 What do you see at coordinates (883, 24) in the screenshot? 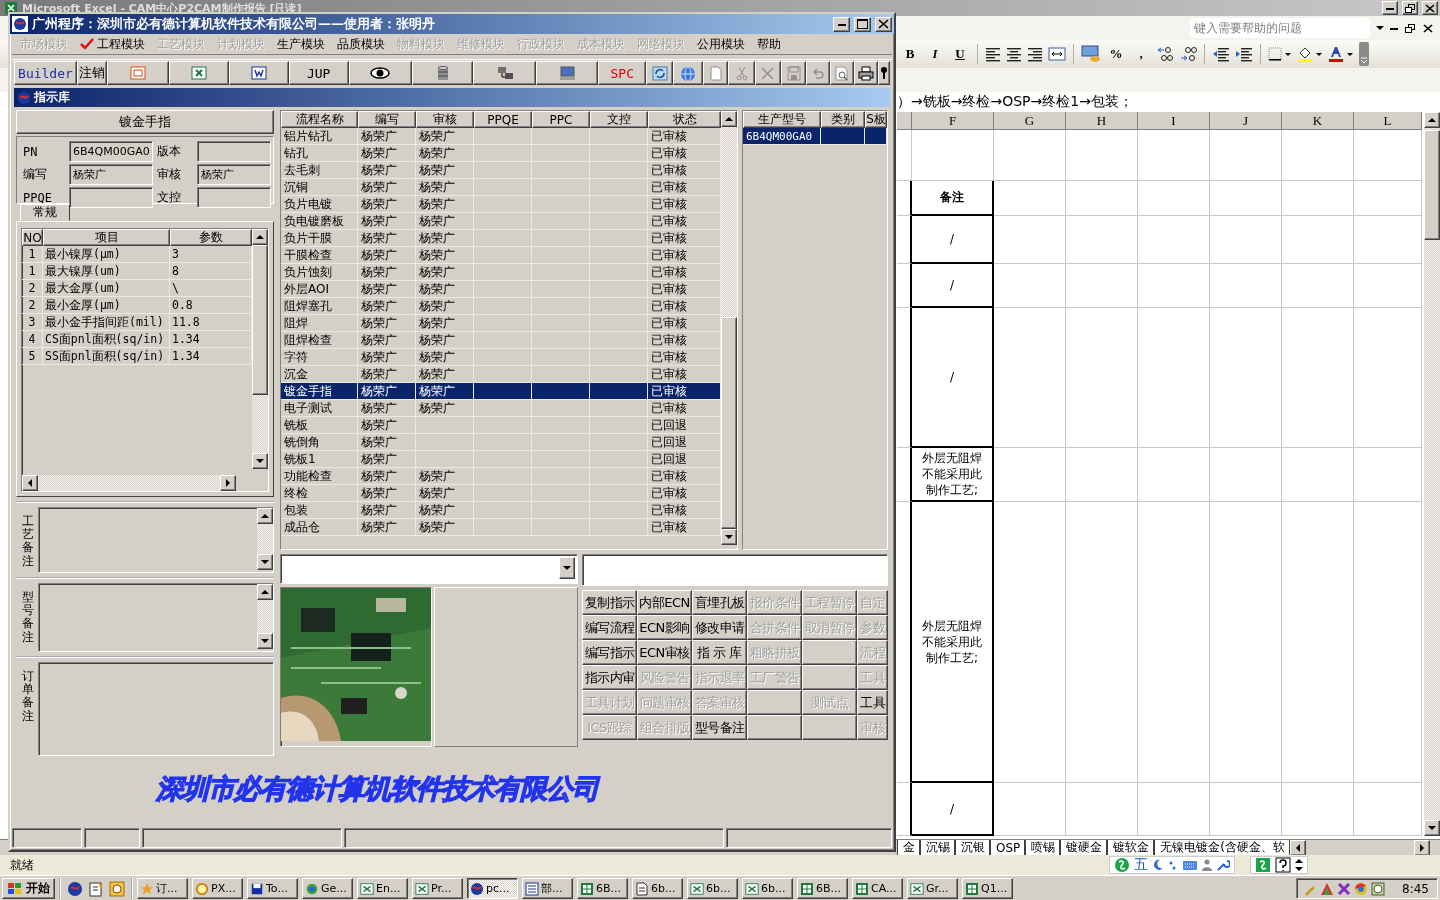
I see `close-button` at bounding box center [883, 24].